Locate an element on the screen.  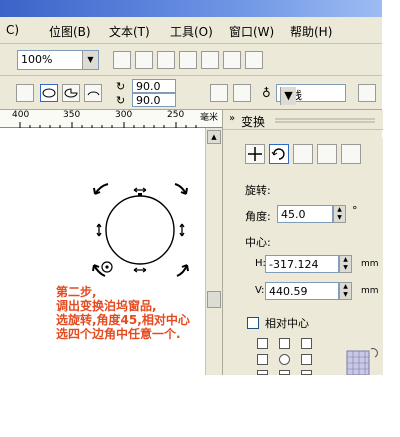
center-h-input: -317.124 is located at coordinates (302, 264).